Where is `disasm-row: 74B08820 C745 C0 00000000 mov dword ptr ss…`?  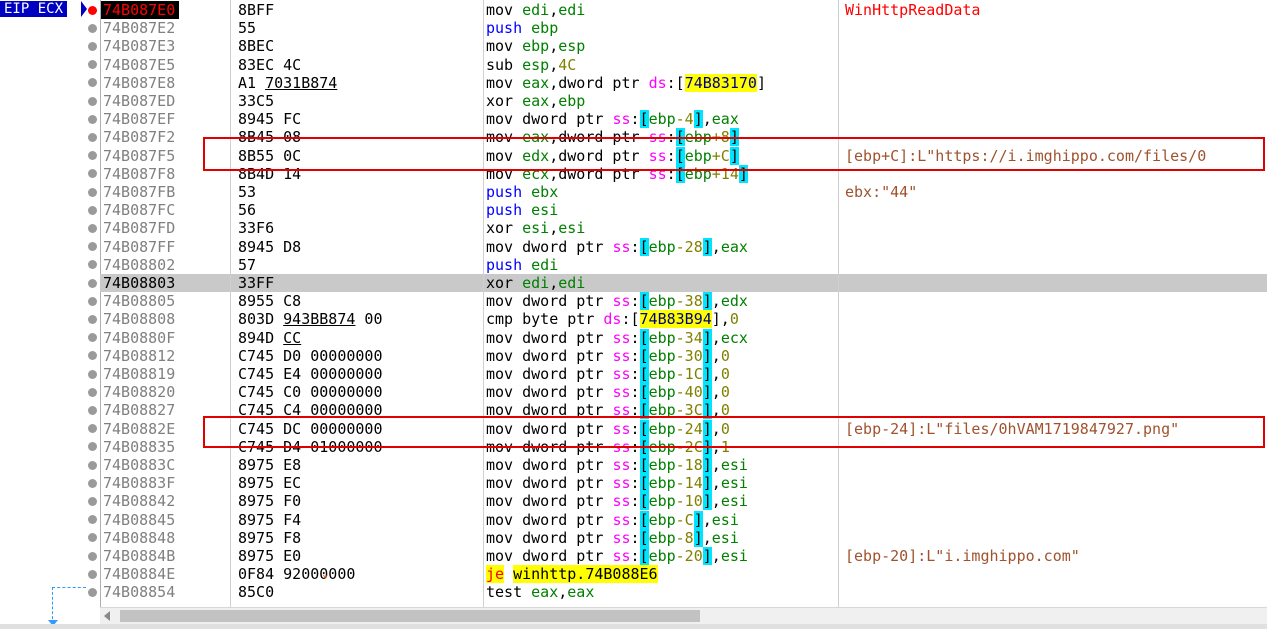
disasm-row: 74B08820 C745 C0 00000000 mov dword ptr ss… is located at coordinates (683, 392).